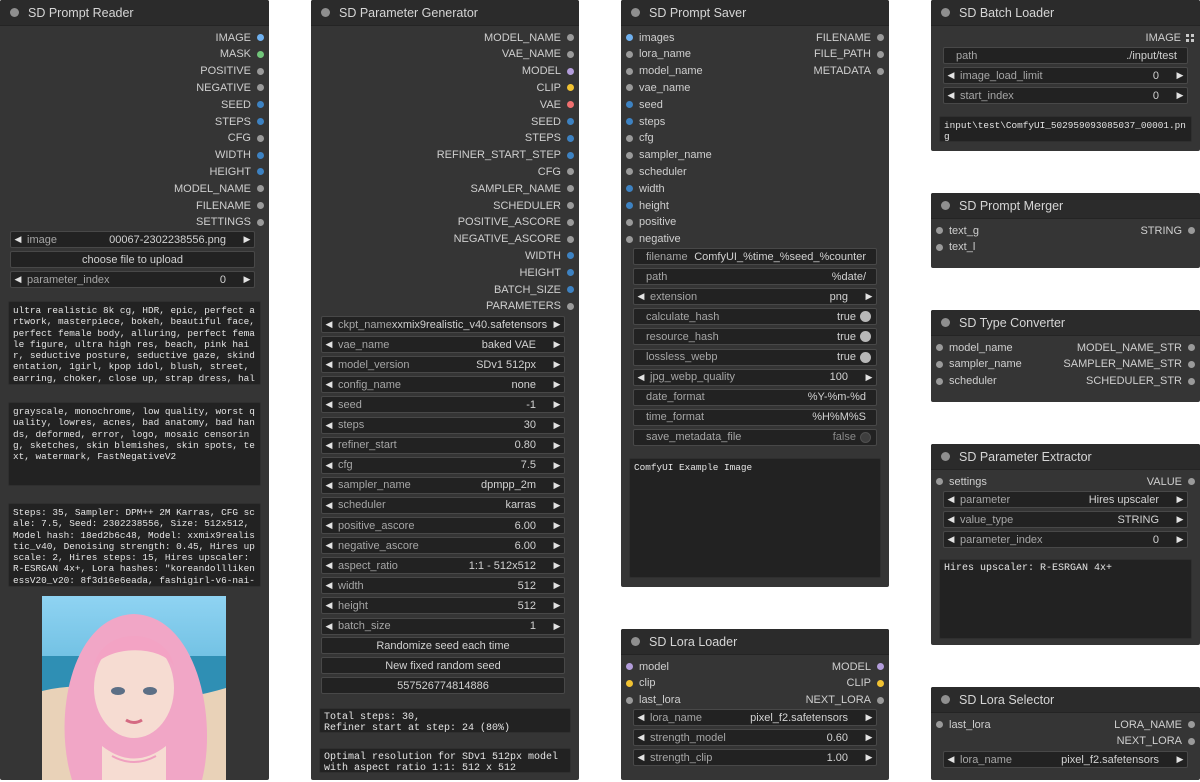  What do you see at coordinates (443, 445) in the screenshot?
I see `refiner-start-widget: ◀ refiner_start 0.80 ▶` at bounding box center [443, 445].